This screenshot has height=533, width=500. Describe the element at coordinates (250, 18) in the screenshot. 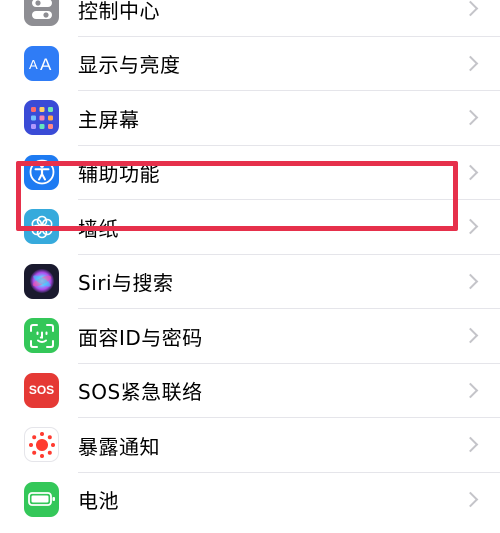

I see `settings-row-control-center: 控制中心` at that location.